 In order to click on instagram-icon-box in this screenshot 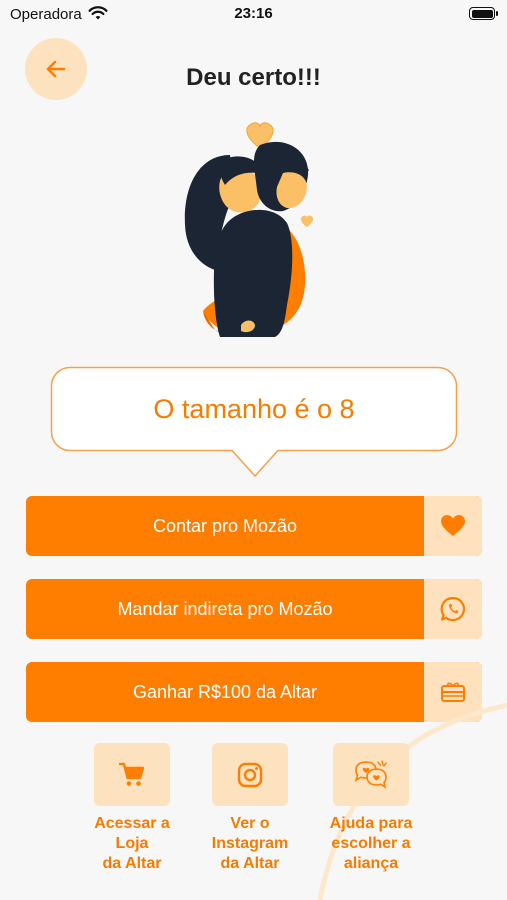, I will do `click(250, 774)`.